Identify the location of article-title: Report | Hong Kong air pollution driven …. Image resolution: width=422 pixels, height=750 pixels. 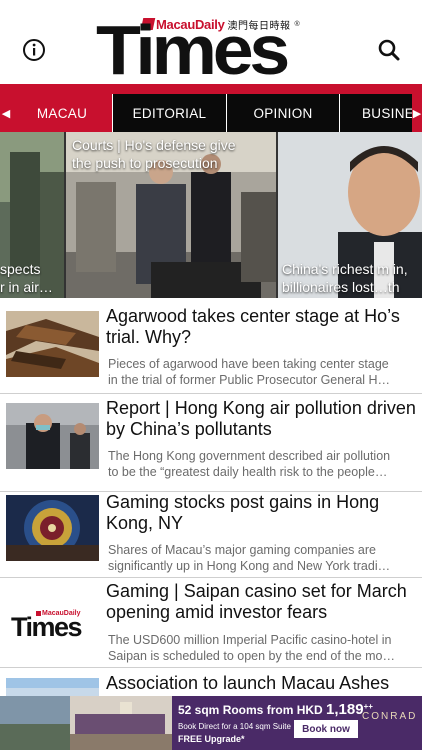
(261, 419).